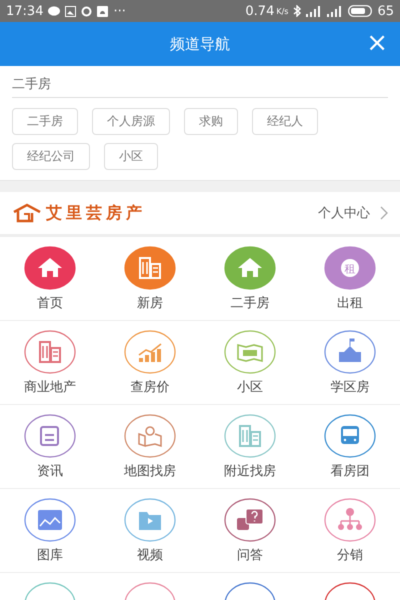  What do you see at coordinates (211, 121) in the screenshot?
I see `tag-chip: 求购` at bounding box center [211, 121].